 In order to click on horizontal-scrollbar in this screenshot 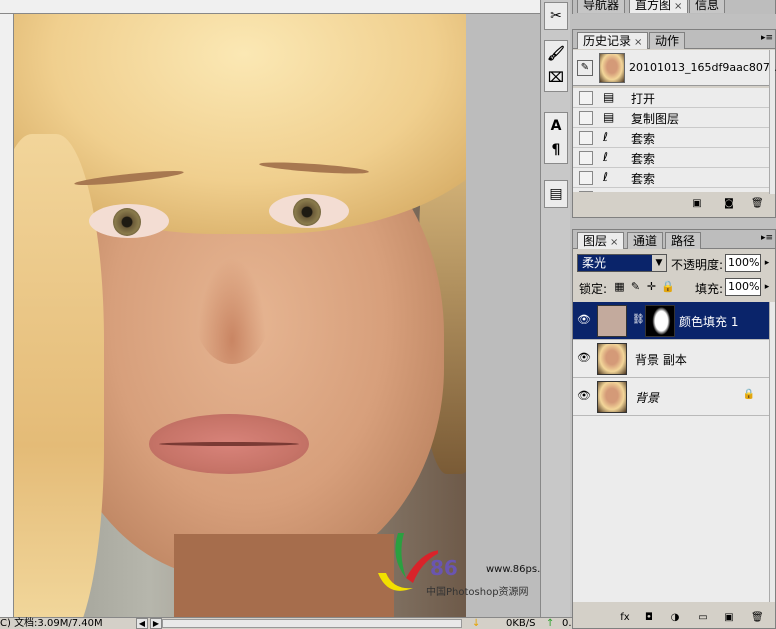, I will do `click(312, 623)`.